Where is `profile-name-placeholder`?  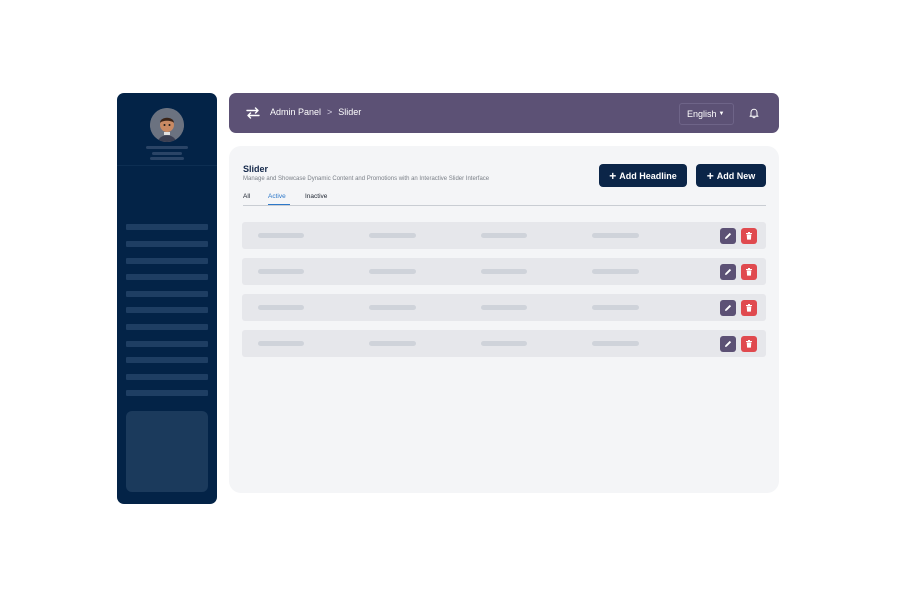 profile-name-placeholder is located at coordinates (167, 147).